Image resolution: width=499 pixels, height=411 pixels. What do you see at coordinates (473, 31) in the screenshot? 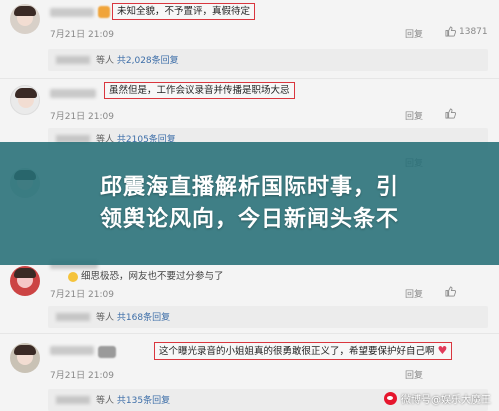
I see `like-count: 13871` at bounding box center [473, 31].